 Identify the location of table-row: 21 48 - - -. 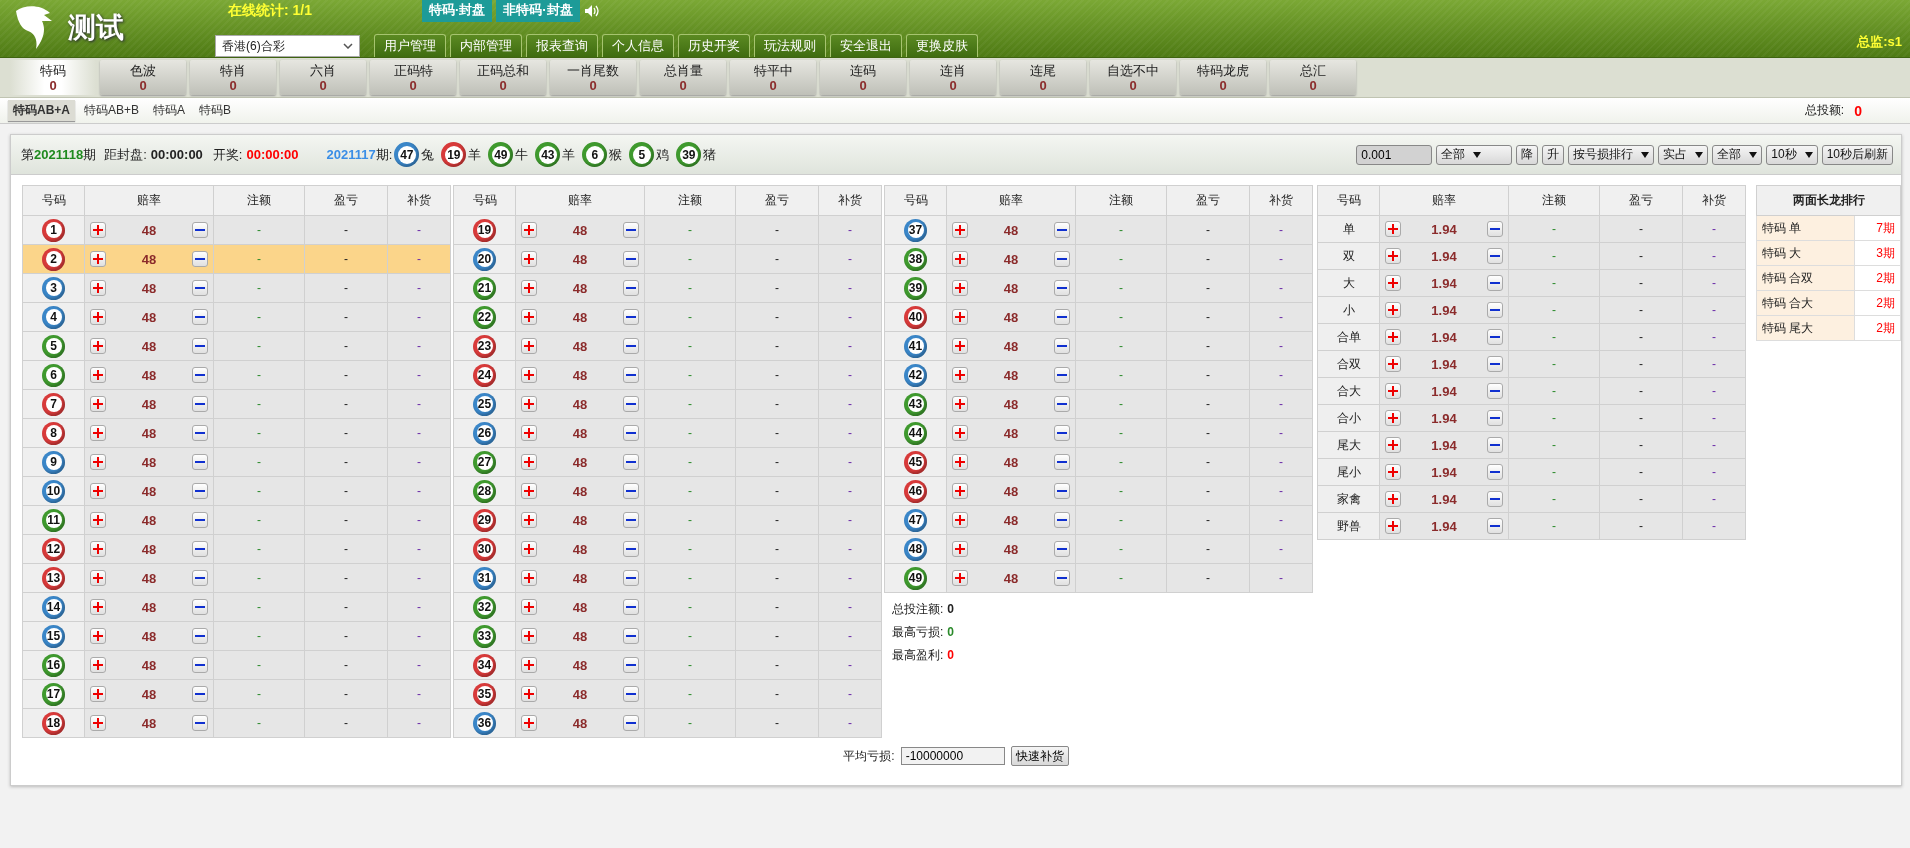
(667, 288).